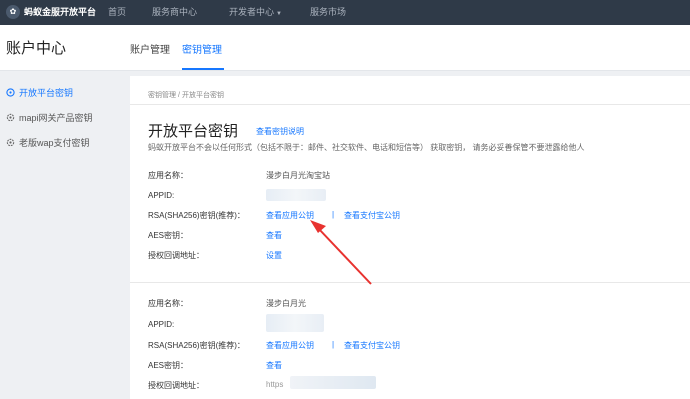 Image resolution: width=690 pixels, height=399 pixels. What do you see at coordinates (328, 12) in the screenshot?
I see `nav-service-market: 服务市场` at bounding box center [328, 12].